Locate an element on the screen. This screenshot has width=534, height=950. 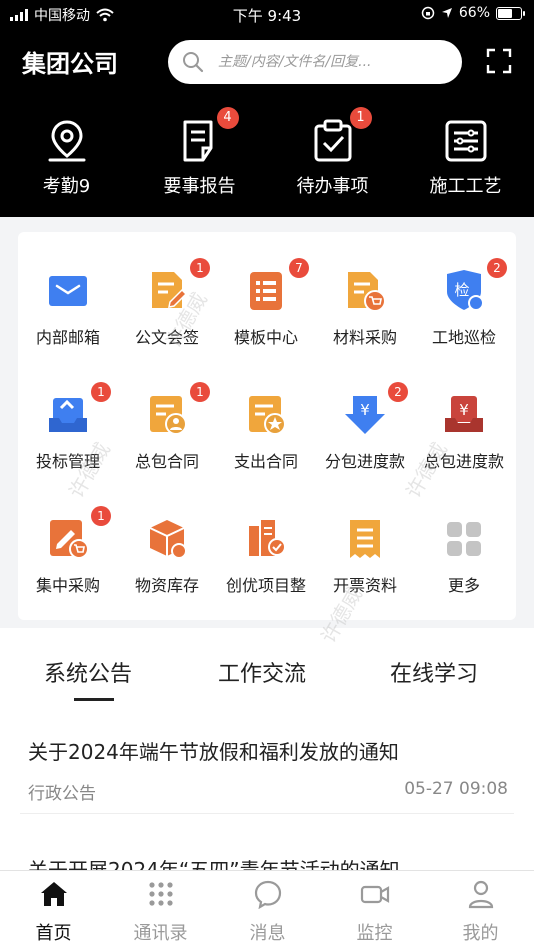
tab-profile: 我的 is located at coordinates (480, 912).